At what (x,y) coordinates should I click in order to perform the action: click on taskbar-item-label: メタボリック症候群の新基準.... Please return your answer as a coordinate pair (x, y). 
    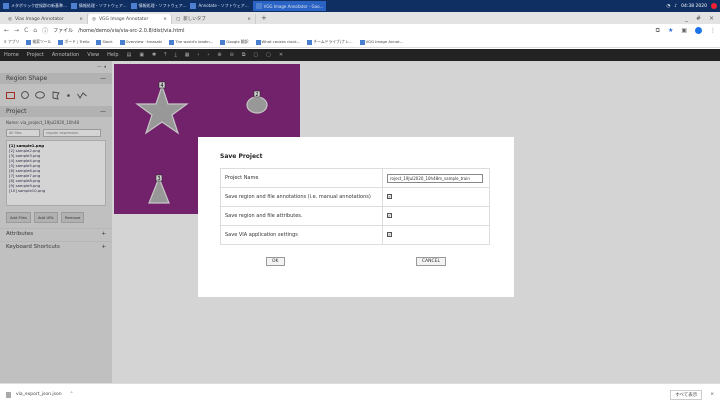
    Looking at the image, I should click on (39, 5).